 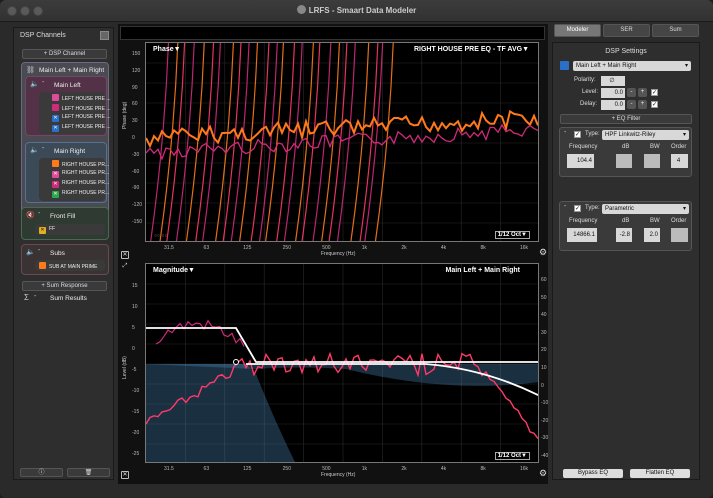 I want to click on magnitude-smoothing-select: 1/12 Oct▼, so click(x=512, y=456).